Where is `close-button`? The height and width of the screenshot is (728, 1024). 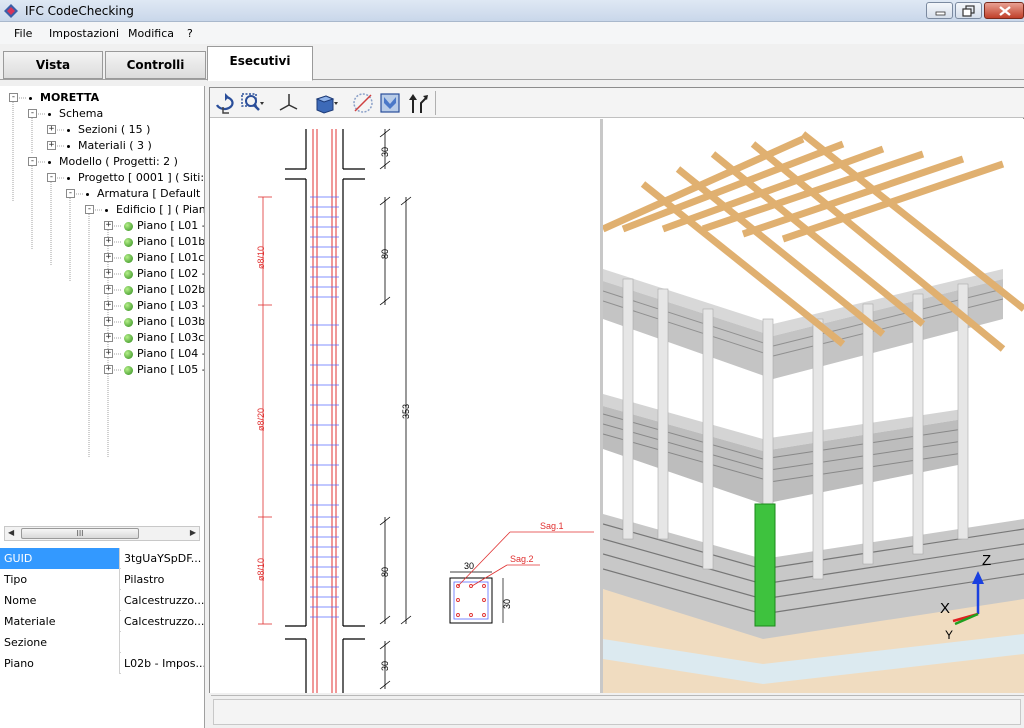 close-button is located at coordinates (1004, 10).